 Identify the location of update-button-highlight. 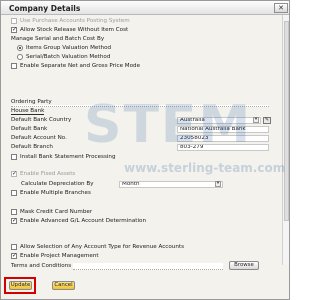
(20, 285).